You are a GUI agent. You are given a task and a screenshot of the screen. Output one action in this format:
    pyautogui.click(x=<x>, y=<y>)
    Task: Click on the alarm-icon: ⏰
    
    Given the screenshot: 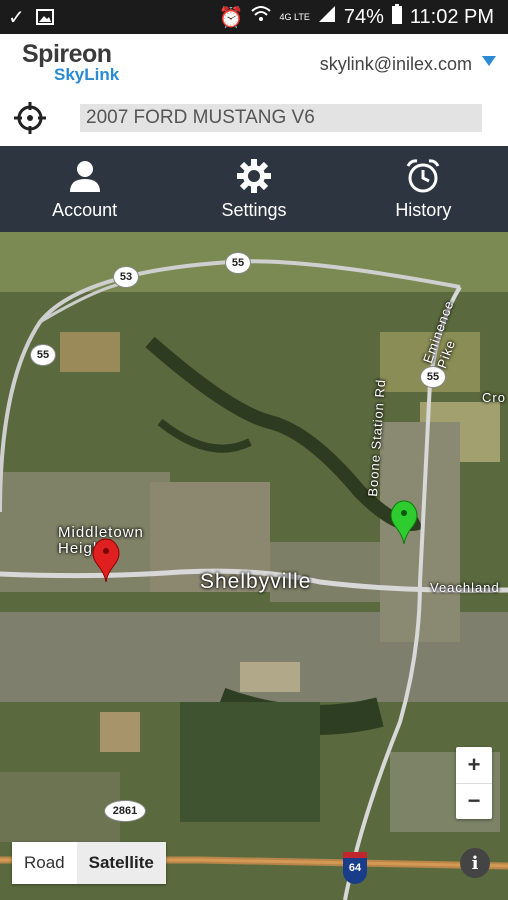 What is the action you would take?
    pyautogui.click(x=231, y=17)
    